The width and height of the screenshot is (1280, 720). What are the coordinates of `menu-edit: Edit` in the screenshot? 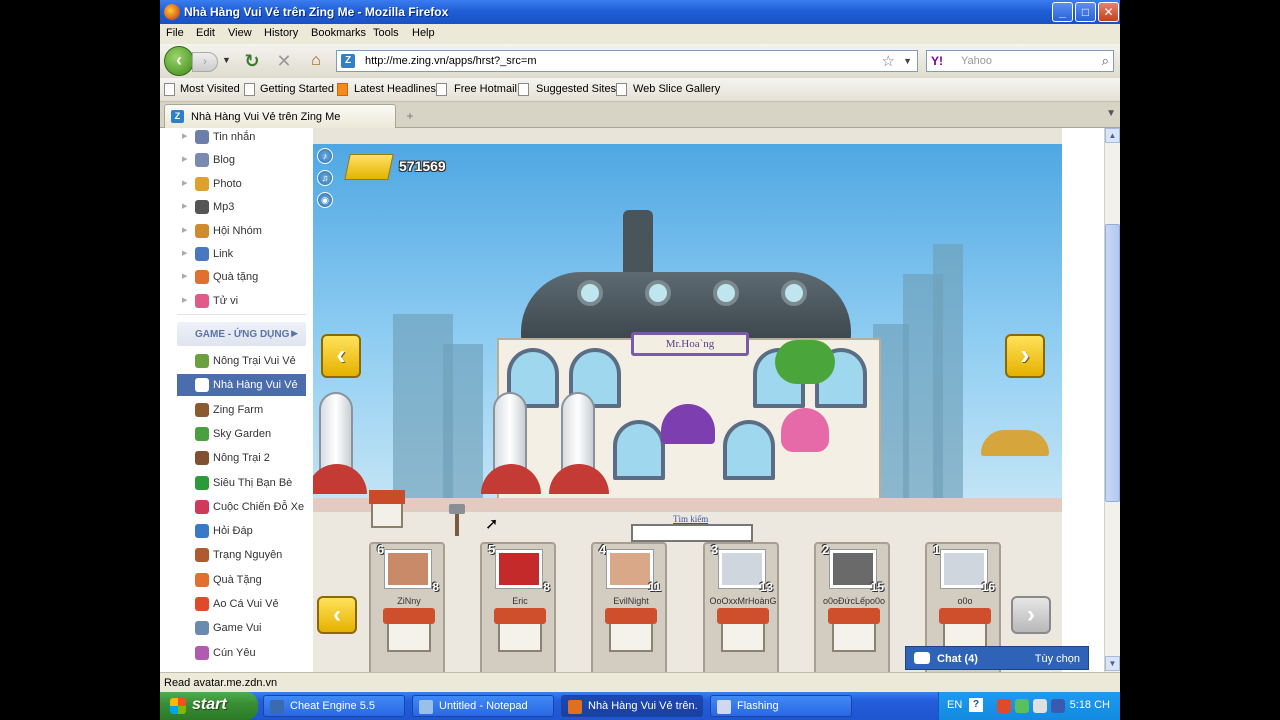 It's located at (205, 33).